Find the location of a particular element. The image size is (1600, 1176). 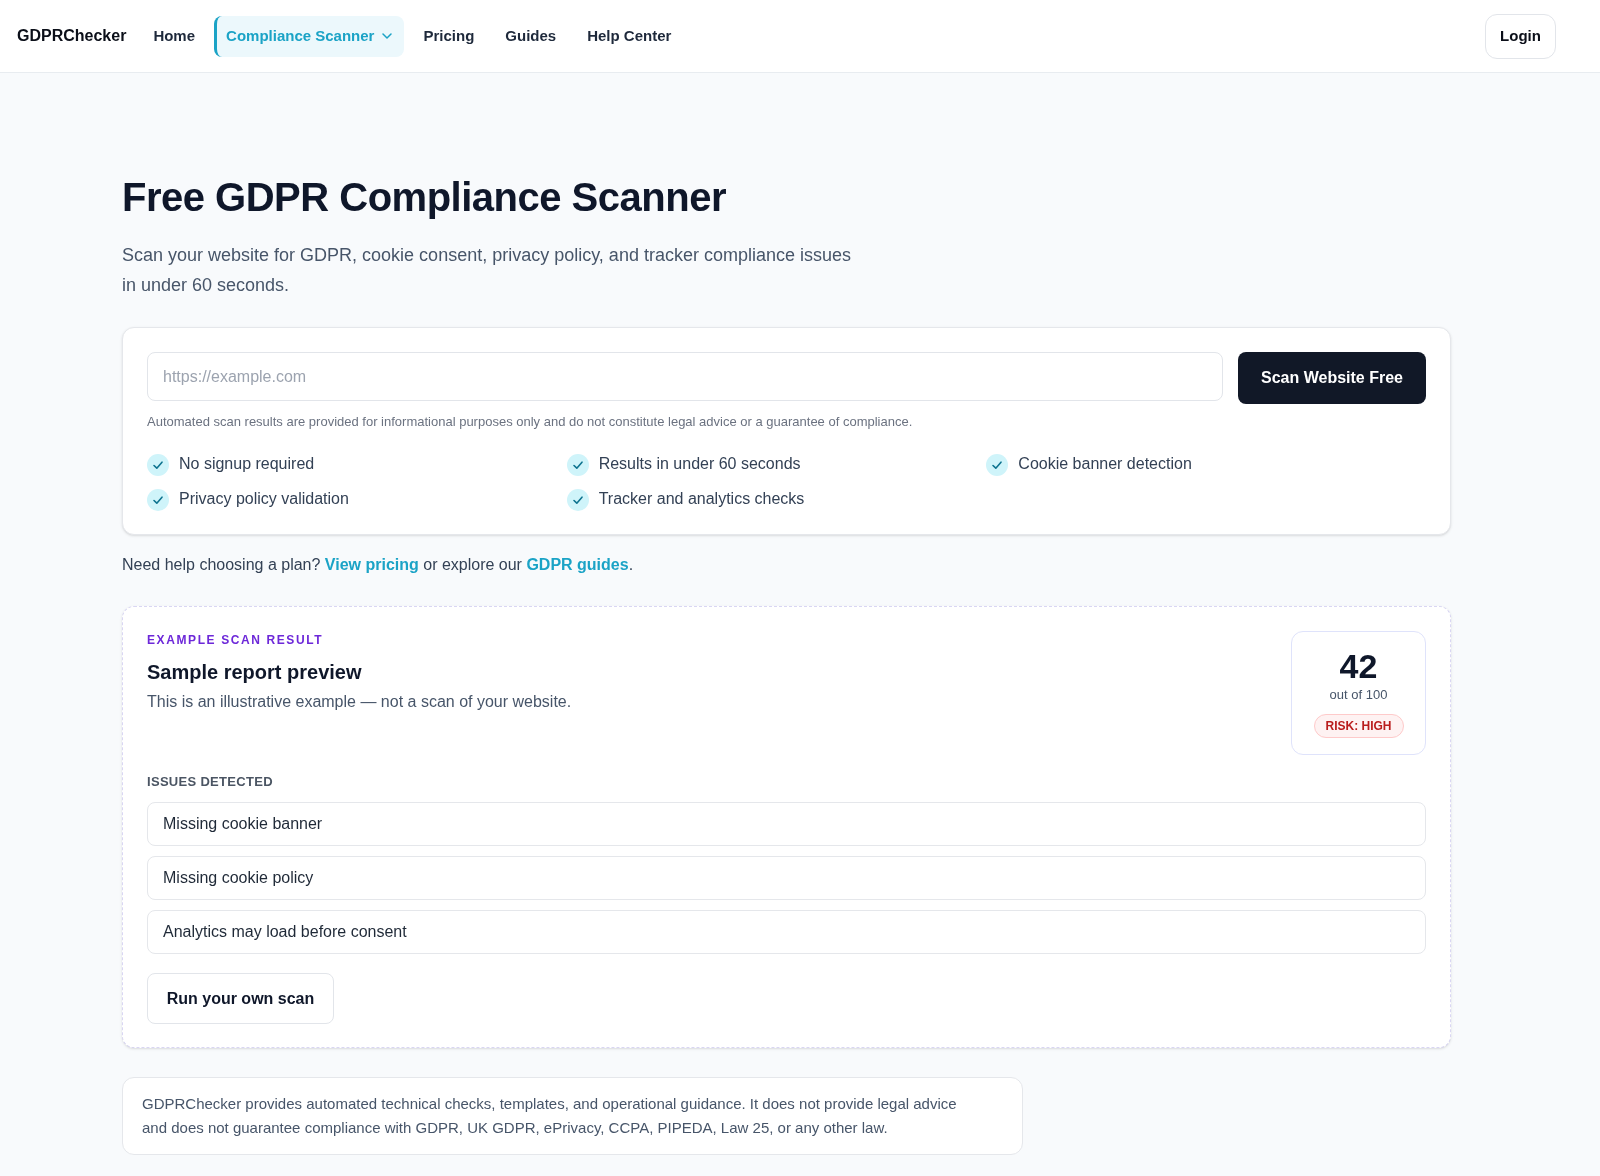

help-text: Need help choosing a plan? View pricing or explore our GDPR guides. is located at coordinates (378, 565).